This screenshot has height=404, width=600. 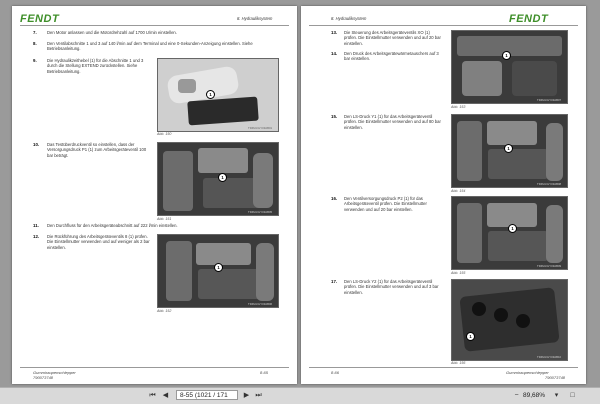 What do you see at coordinates (246, 395) in the screenshot?
I see `next-page-icon: ▶` at bounding box center [246, 395].